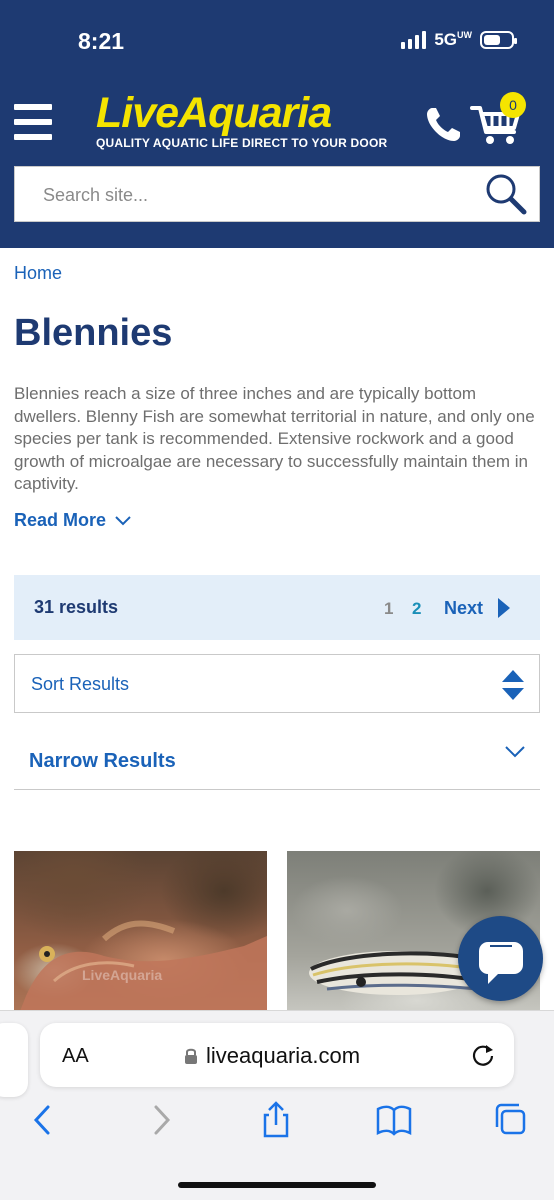 This screenshot has height=1200, width=554. Describe the element at coordinates (504, 608) in the screenshot. I see `chevron-right-icon` at that location.